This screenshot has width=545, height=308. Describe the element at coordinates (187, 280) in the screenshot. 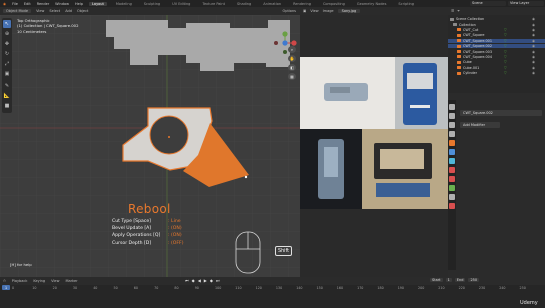

I see `jump-start-icon: ⏮` at that location.